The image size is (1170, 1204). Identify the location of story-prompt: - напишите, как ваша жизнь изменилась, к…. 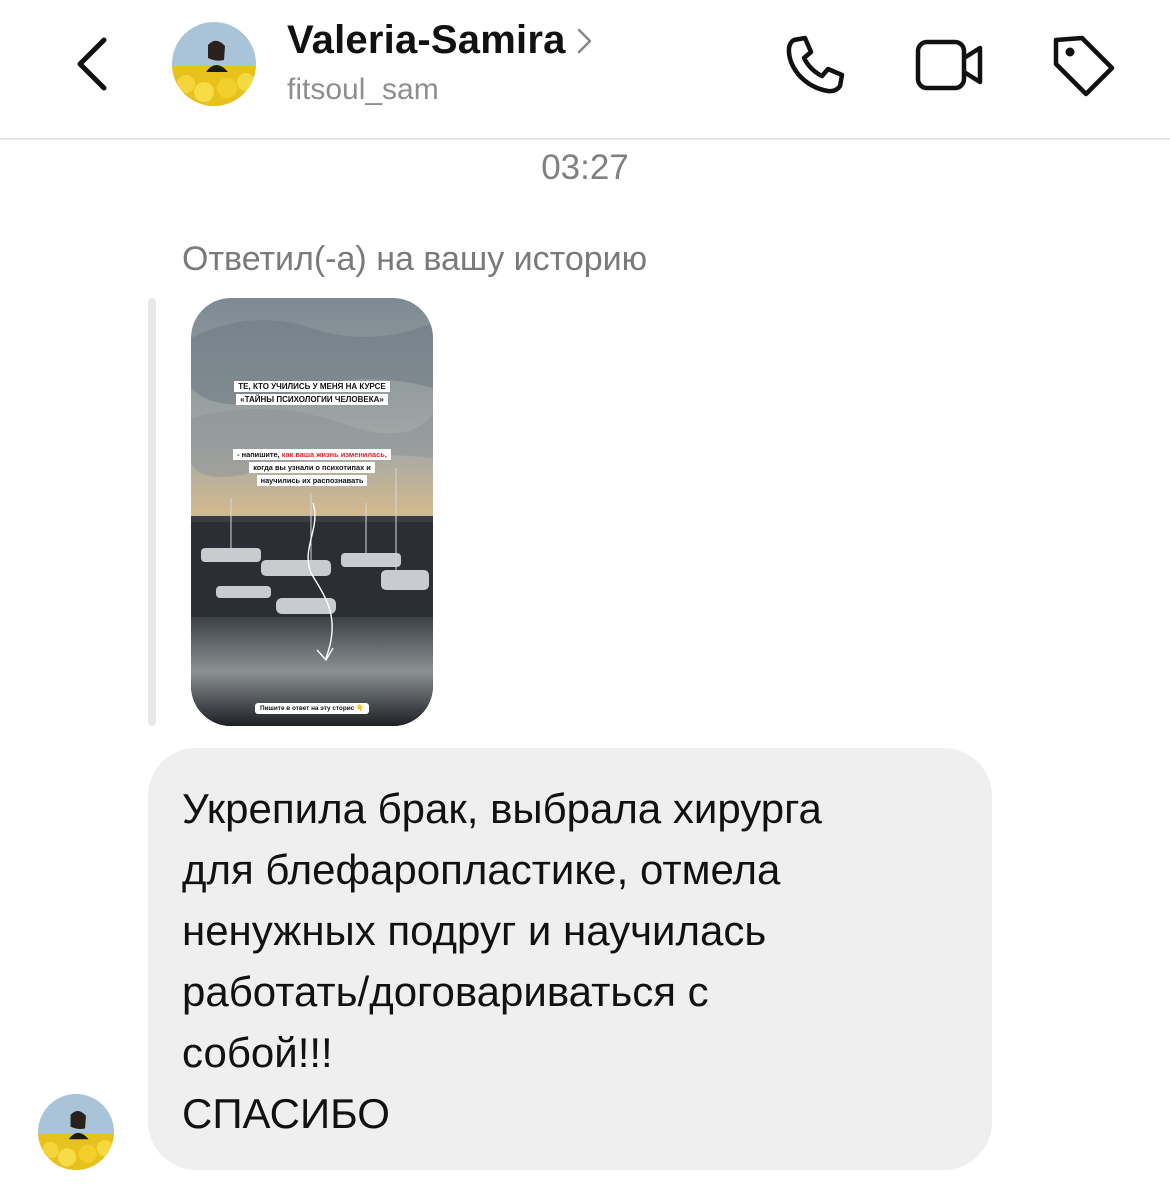
(312, 467).